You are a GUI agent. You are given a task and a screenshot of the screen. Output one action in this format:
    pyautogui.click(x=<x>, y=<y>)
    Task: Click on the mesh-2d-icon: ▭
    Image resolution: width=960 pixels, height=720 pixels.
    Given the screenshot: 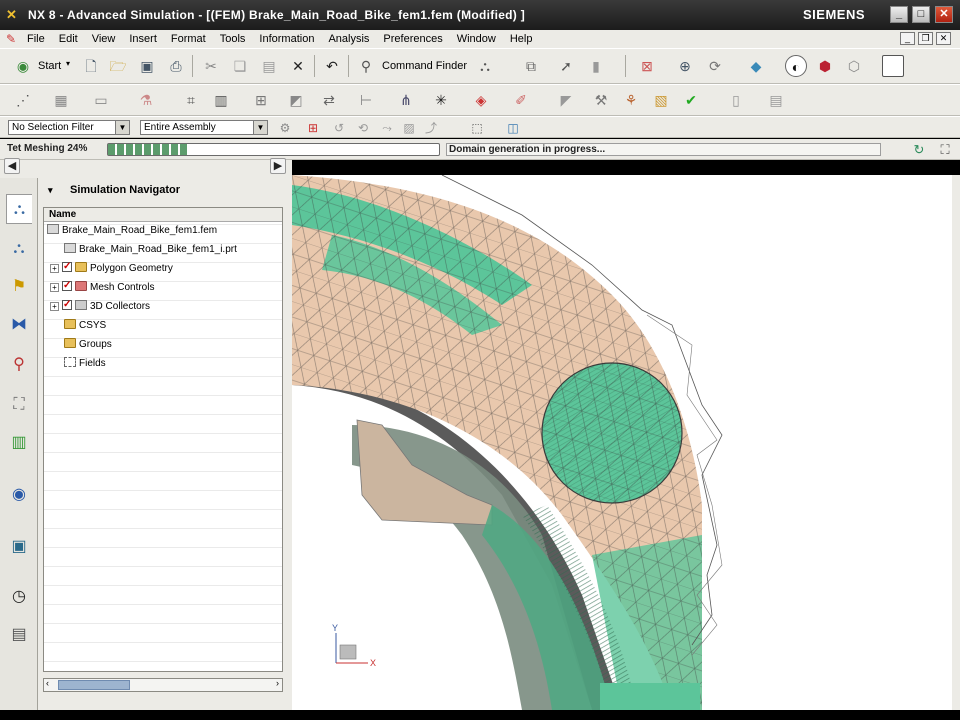 What is the action you would take?
    pyautogui.click(x=101, y=100)
    